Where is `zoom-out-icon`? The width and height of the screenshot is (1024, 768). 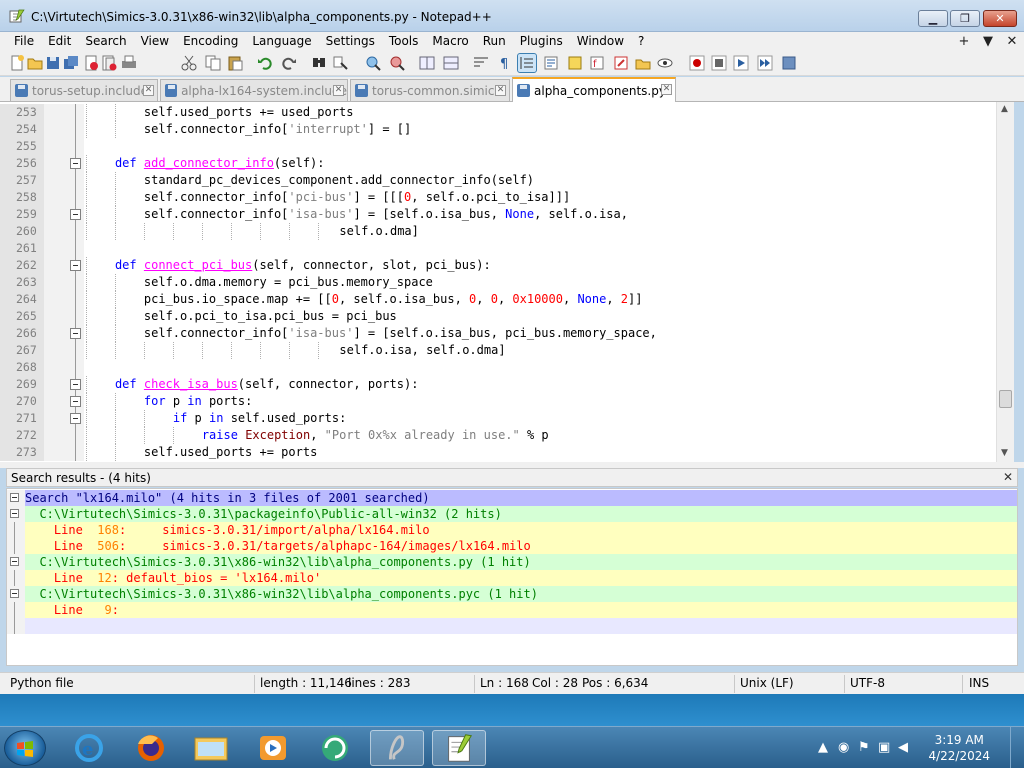
zoom-out-icon is located at coordinates (397, 63).